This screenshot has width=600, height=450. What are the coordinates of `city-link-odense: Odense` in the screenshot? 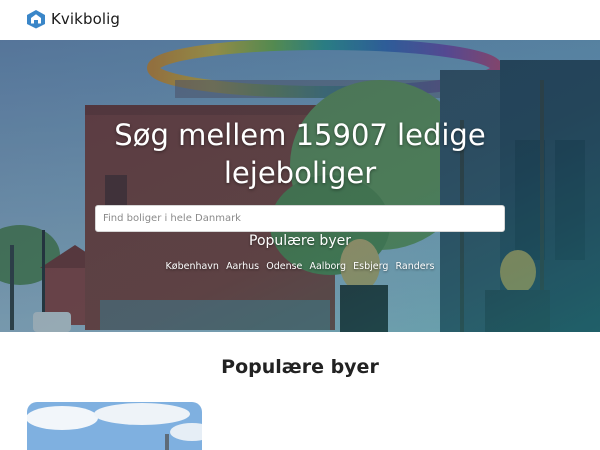 It's located at (284, 267).